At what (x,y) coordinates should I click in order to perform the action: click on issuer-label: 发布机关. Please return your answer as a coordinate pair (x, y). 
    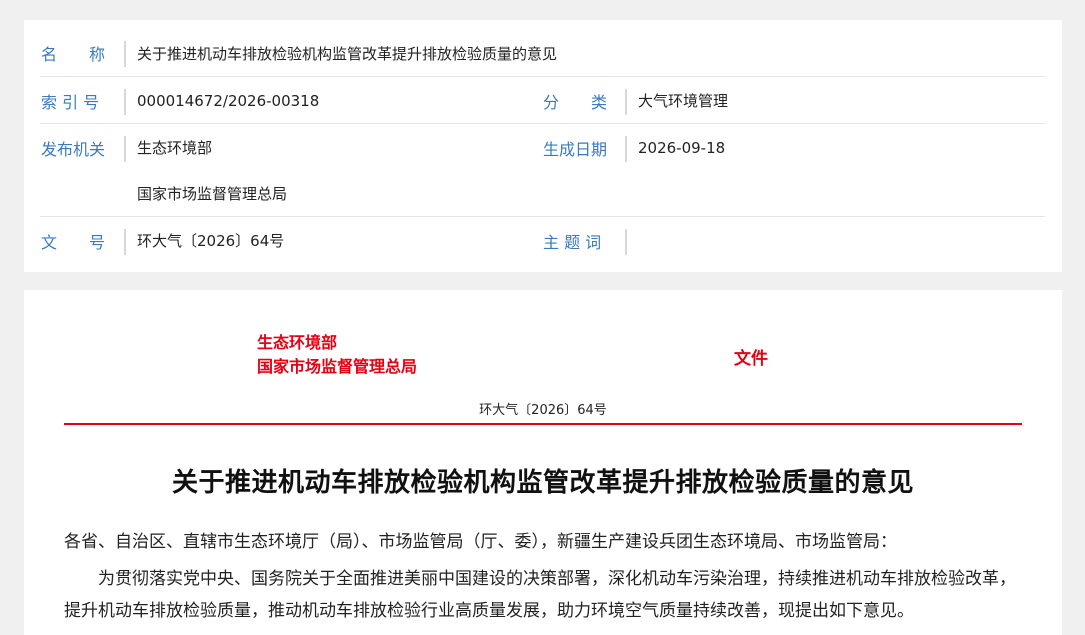
    Looking at the image, I should click on (73, 149).